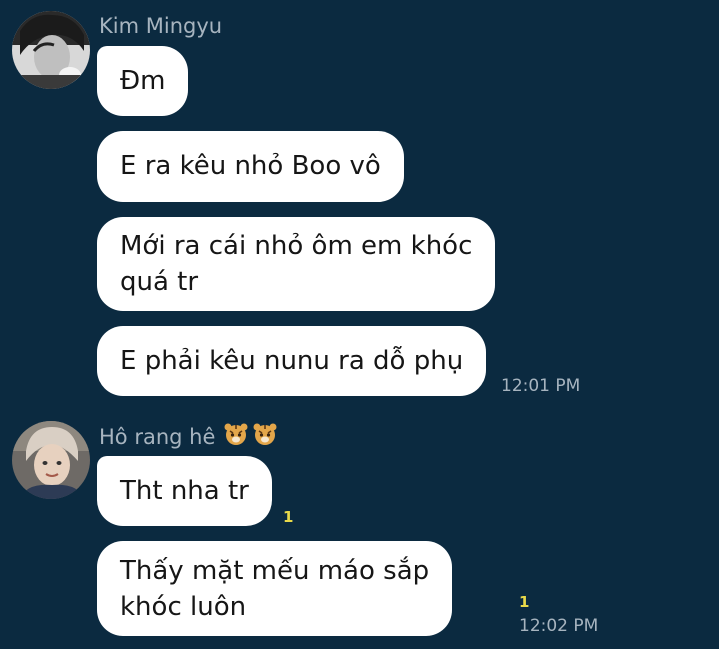 Image resolution: width=719 pixels, height=649 pixels. What do you see at coordinates (296, 246) in the screenshot?
I see `message-text: Mới ra cái nhỏ ôm em khóc` at bounding box center [296, 246].